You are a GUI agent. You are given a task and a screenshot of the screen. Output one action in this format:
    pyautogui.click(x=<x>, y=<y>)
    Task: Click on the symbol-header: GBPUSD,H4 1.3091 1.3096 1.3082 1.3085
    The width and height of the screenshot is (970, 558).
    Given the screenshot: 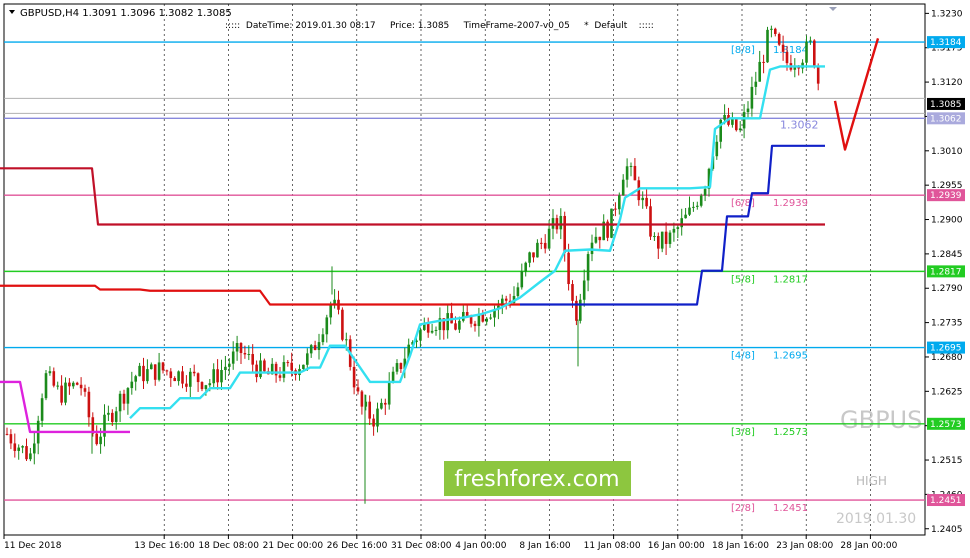 What is the action you would take?
    pyautogui.click(x=126, y=13)
    